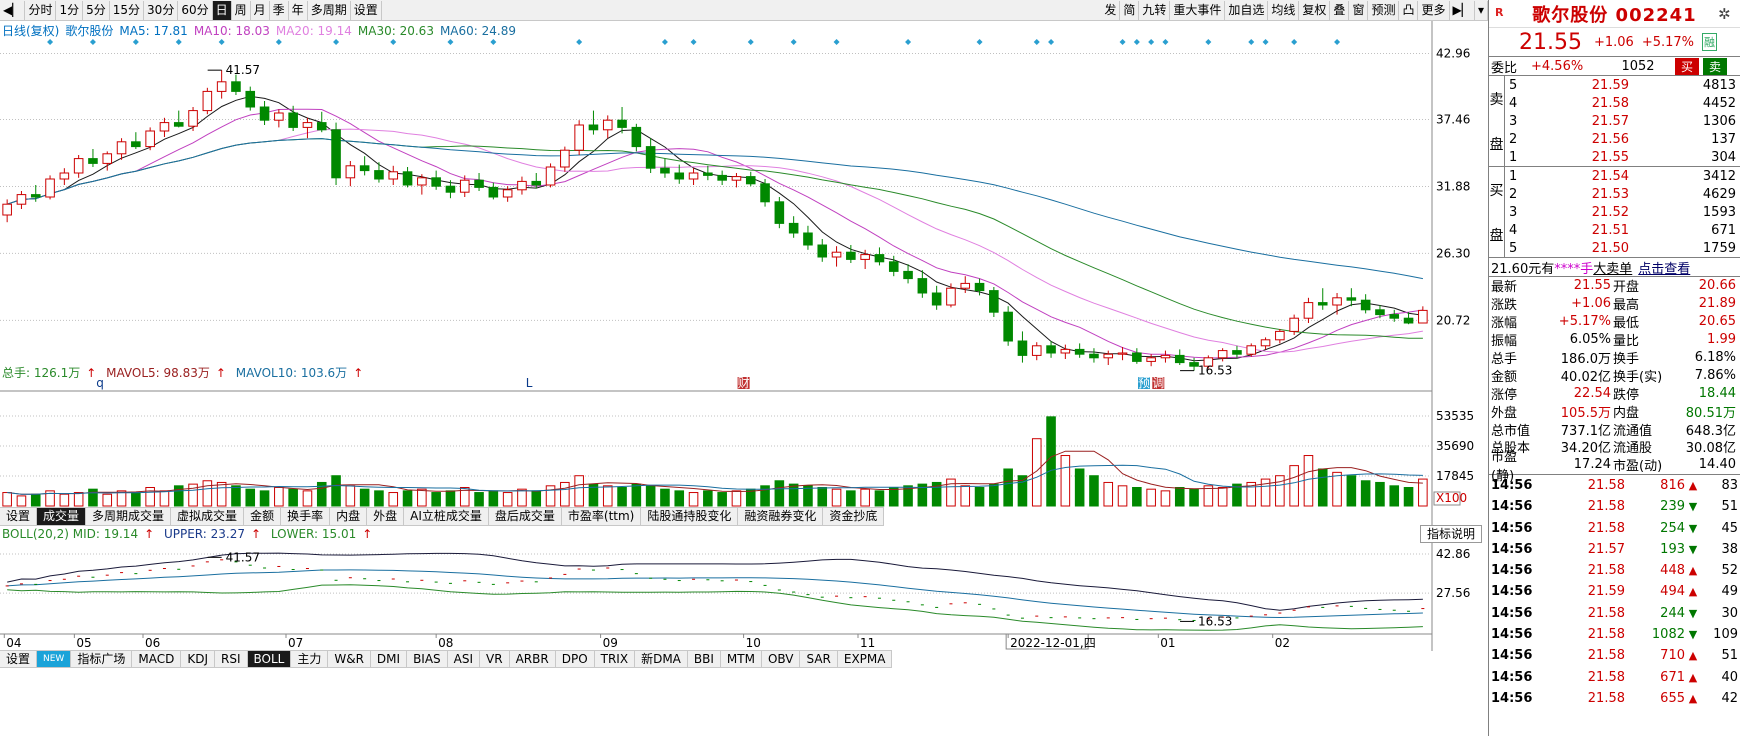 This screenshot has height=736, width=1740. What do you see at coordinates (1359, 10) in the screenshot?
I see `toolbar-tool: 窗` at bounding box center [1359, 10].